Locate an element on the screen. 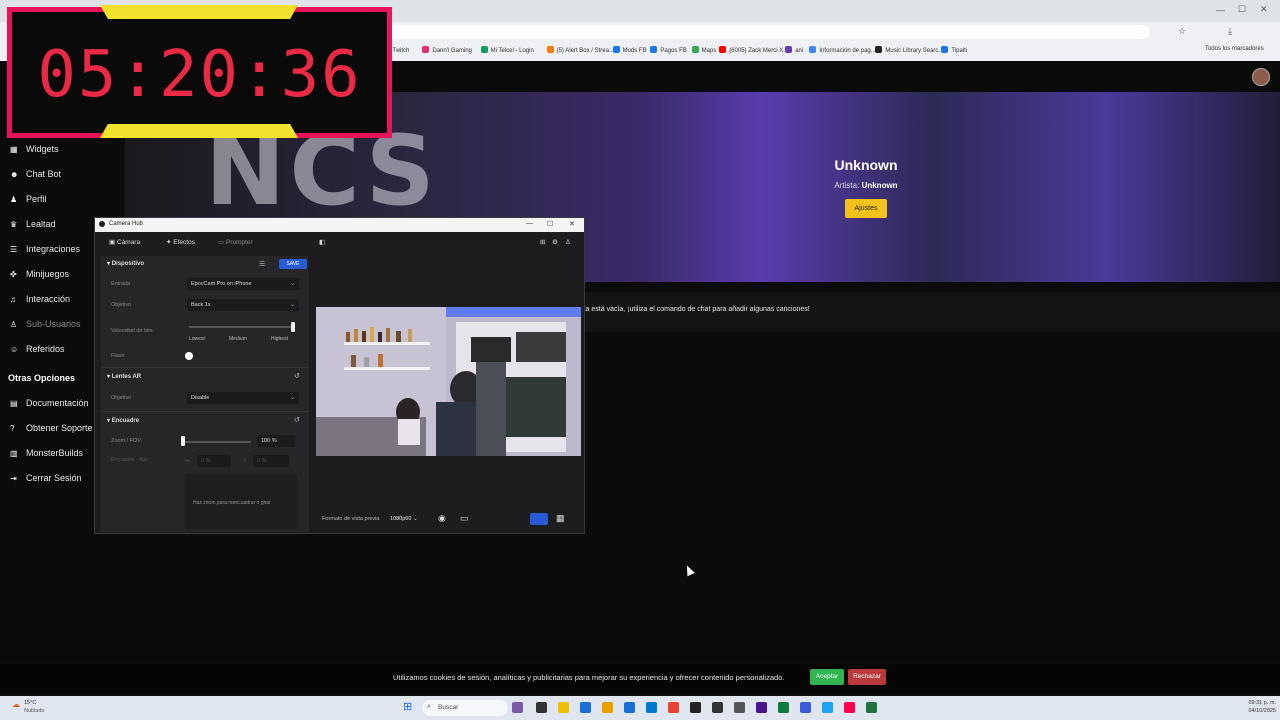  zoom-stepper: 100 % is located at coordinates (276, 441).